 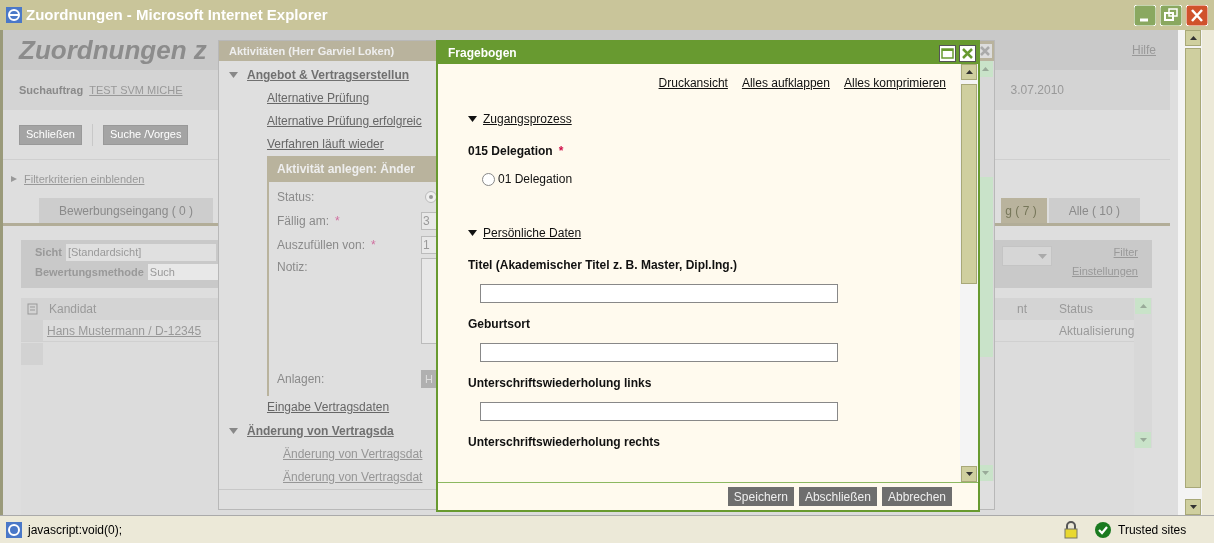 I want to click on toolbar-button: Suche /Vorges, so click(x=145, y=134).